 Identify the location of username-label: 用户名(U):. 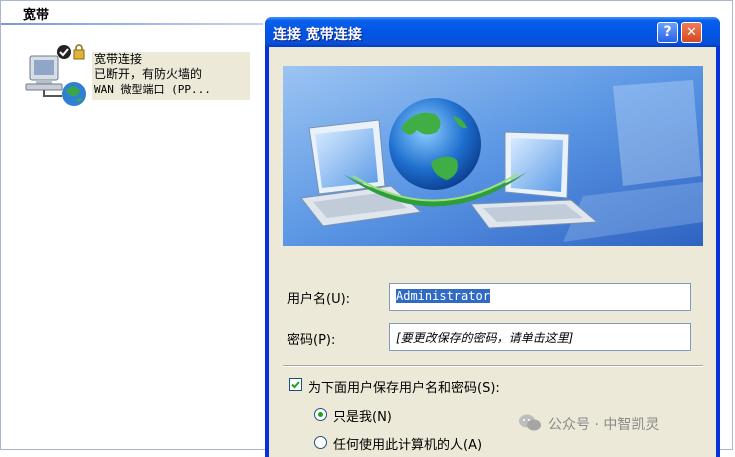
(319, 299).